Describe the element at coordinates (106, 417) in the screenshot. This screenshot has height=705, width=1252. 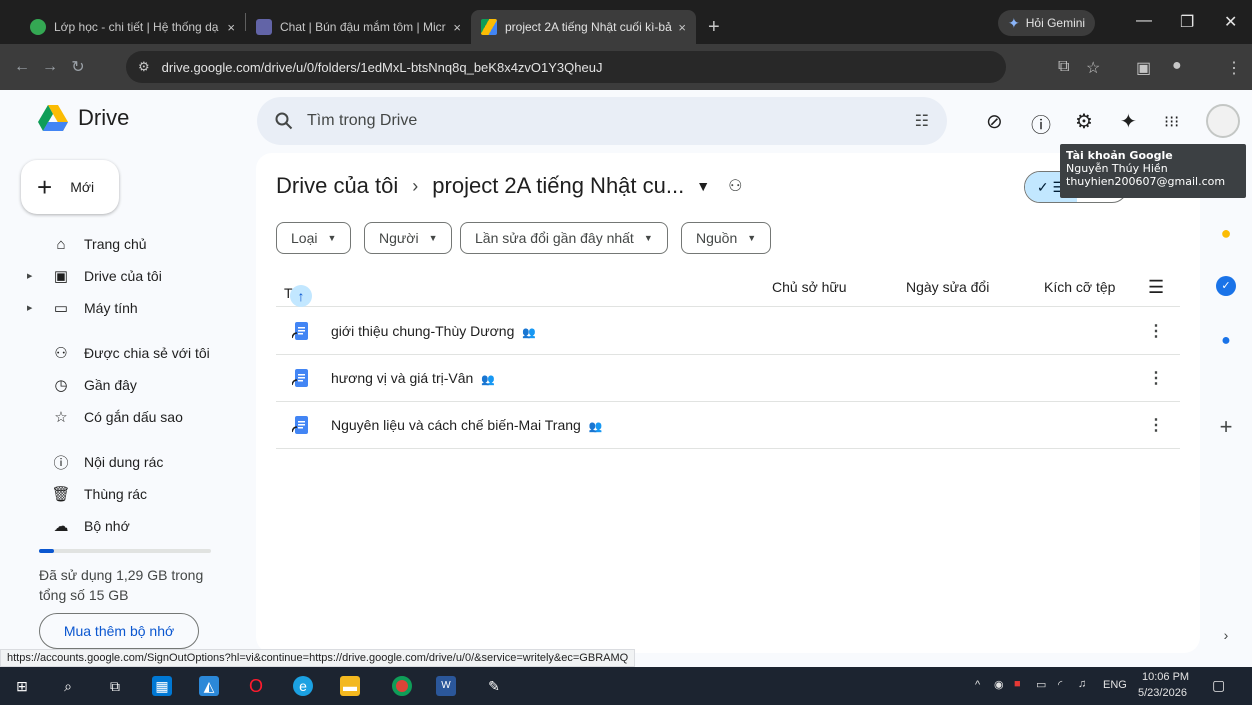
I see `sidebar-item-starred: ☆ Có gắn dấu sao` at that location.